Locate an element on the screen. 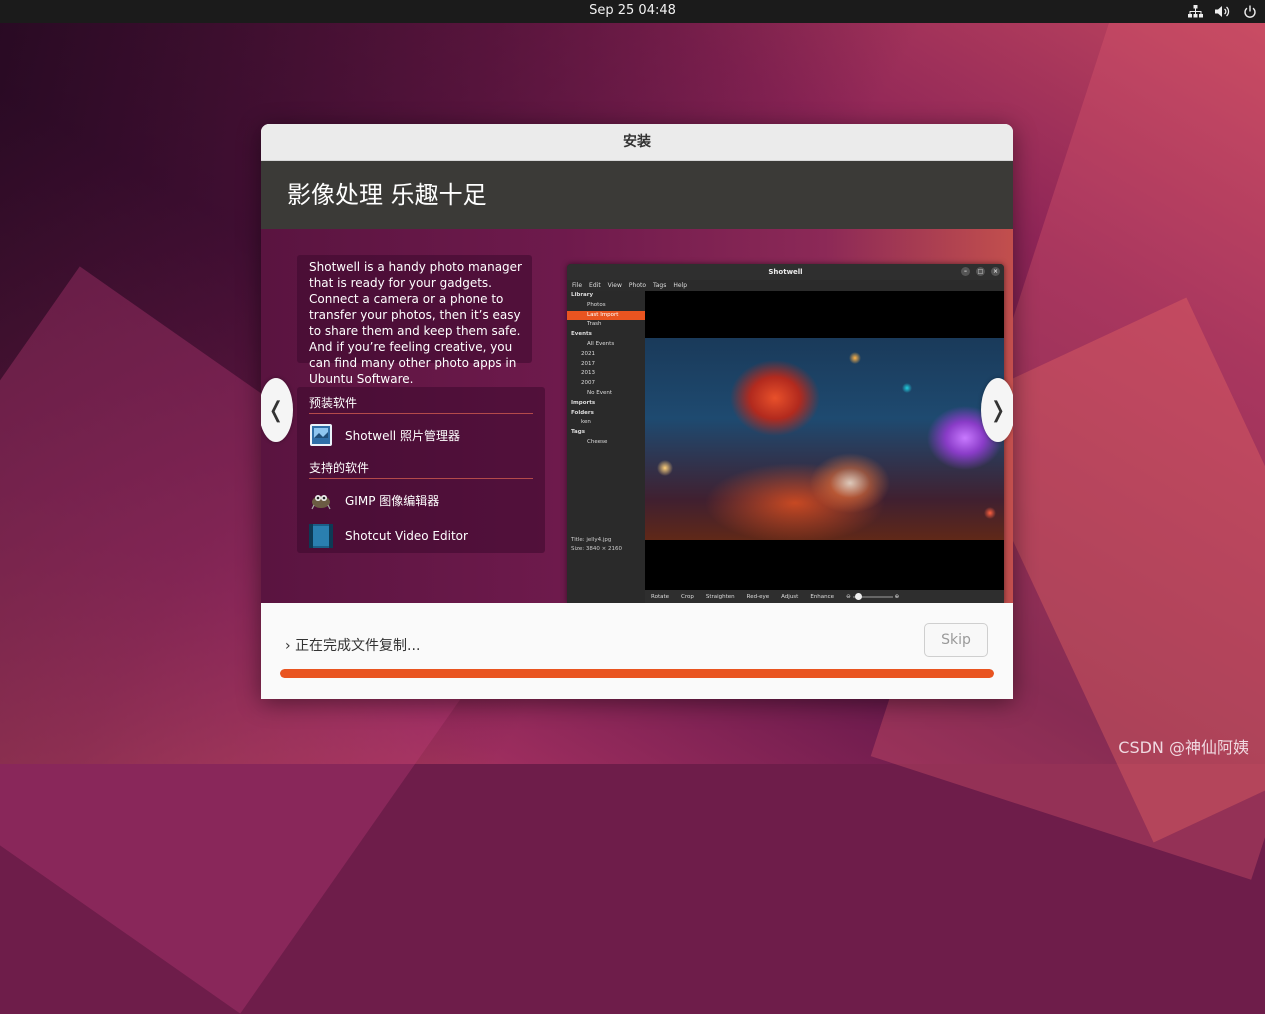 This screenshot has width=1265, height=1014. chevron-right-icon: ❭ is located at coordinates (998, 410).